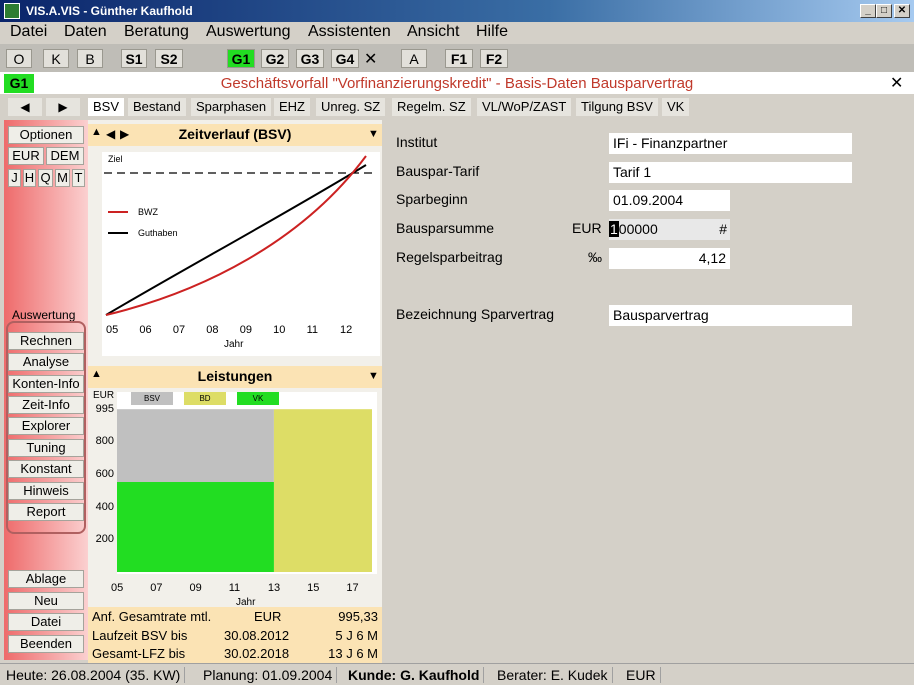 Image resolution: width=914 pixels, height=685 pixels. Describe the element at coordinates (26, 156) in the screenshot. I see `currency-eur-button: EUR` at that location.